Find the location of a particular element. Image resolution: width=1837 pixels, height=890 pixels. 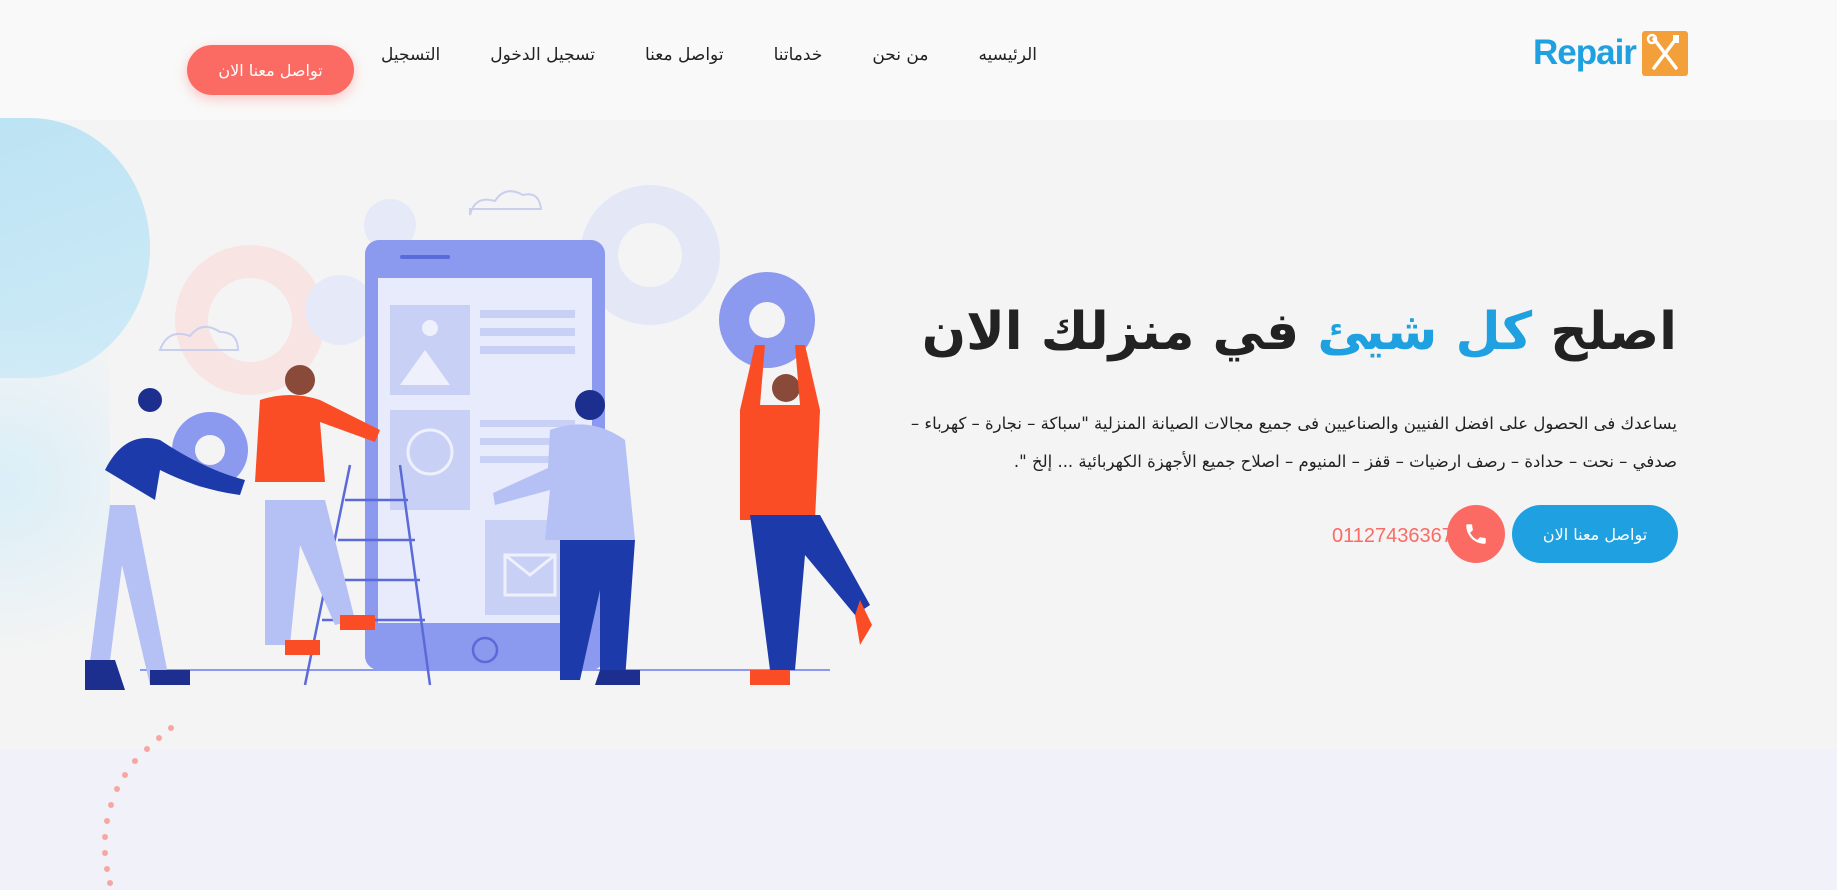

hero-title-highlight: كل شيئ is located at coordinates (1425, 332).